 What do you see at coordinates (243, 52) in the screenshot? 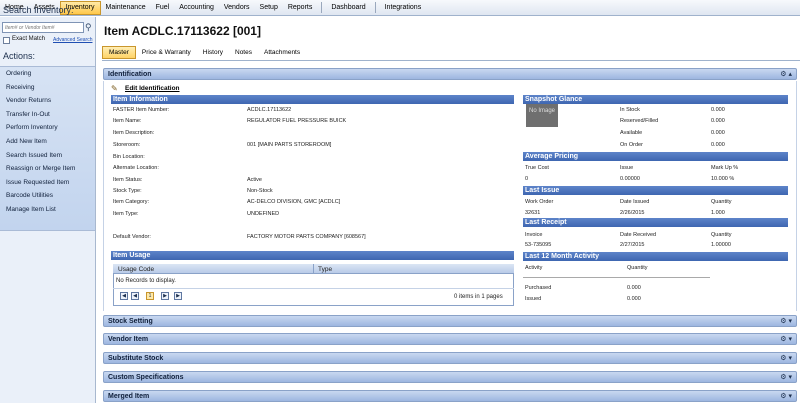
I see `tab-notes: Notes` at bounding box center [243, 52].